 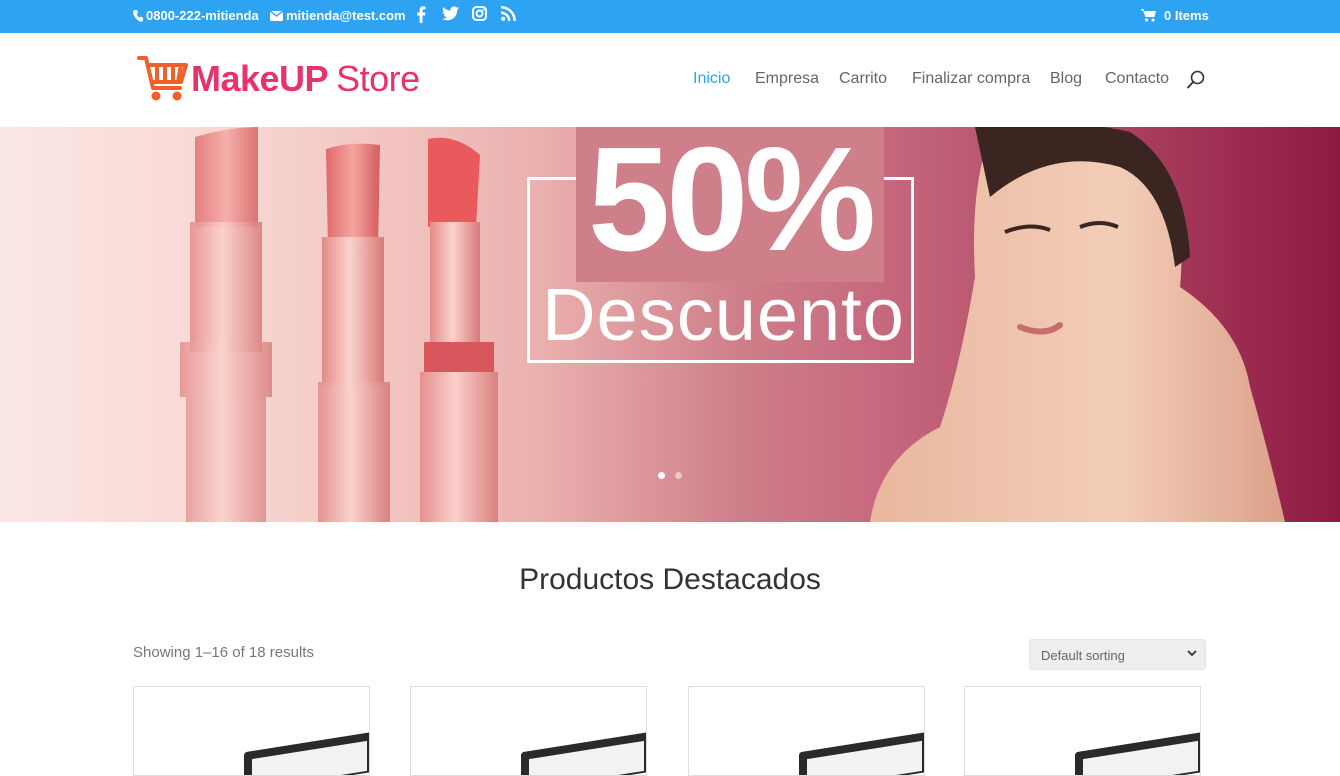 What do you see at coordinates (260, 78) in the screenshot?
I see `logo-make: MakeUP` at bounding box center [260, 78].